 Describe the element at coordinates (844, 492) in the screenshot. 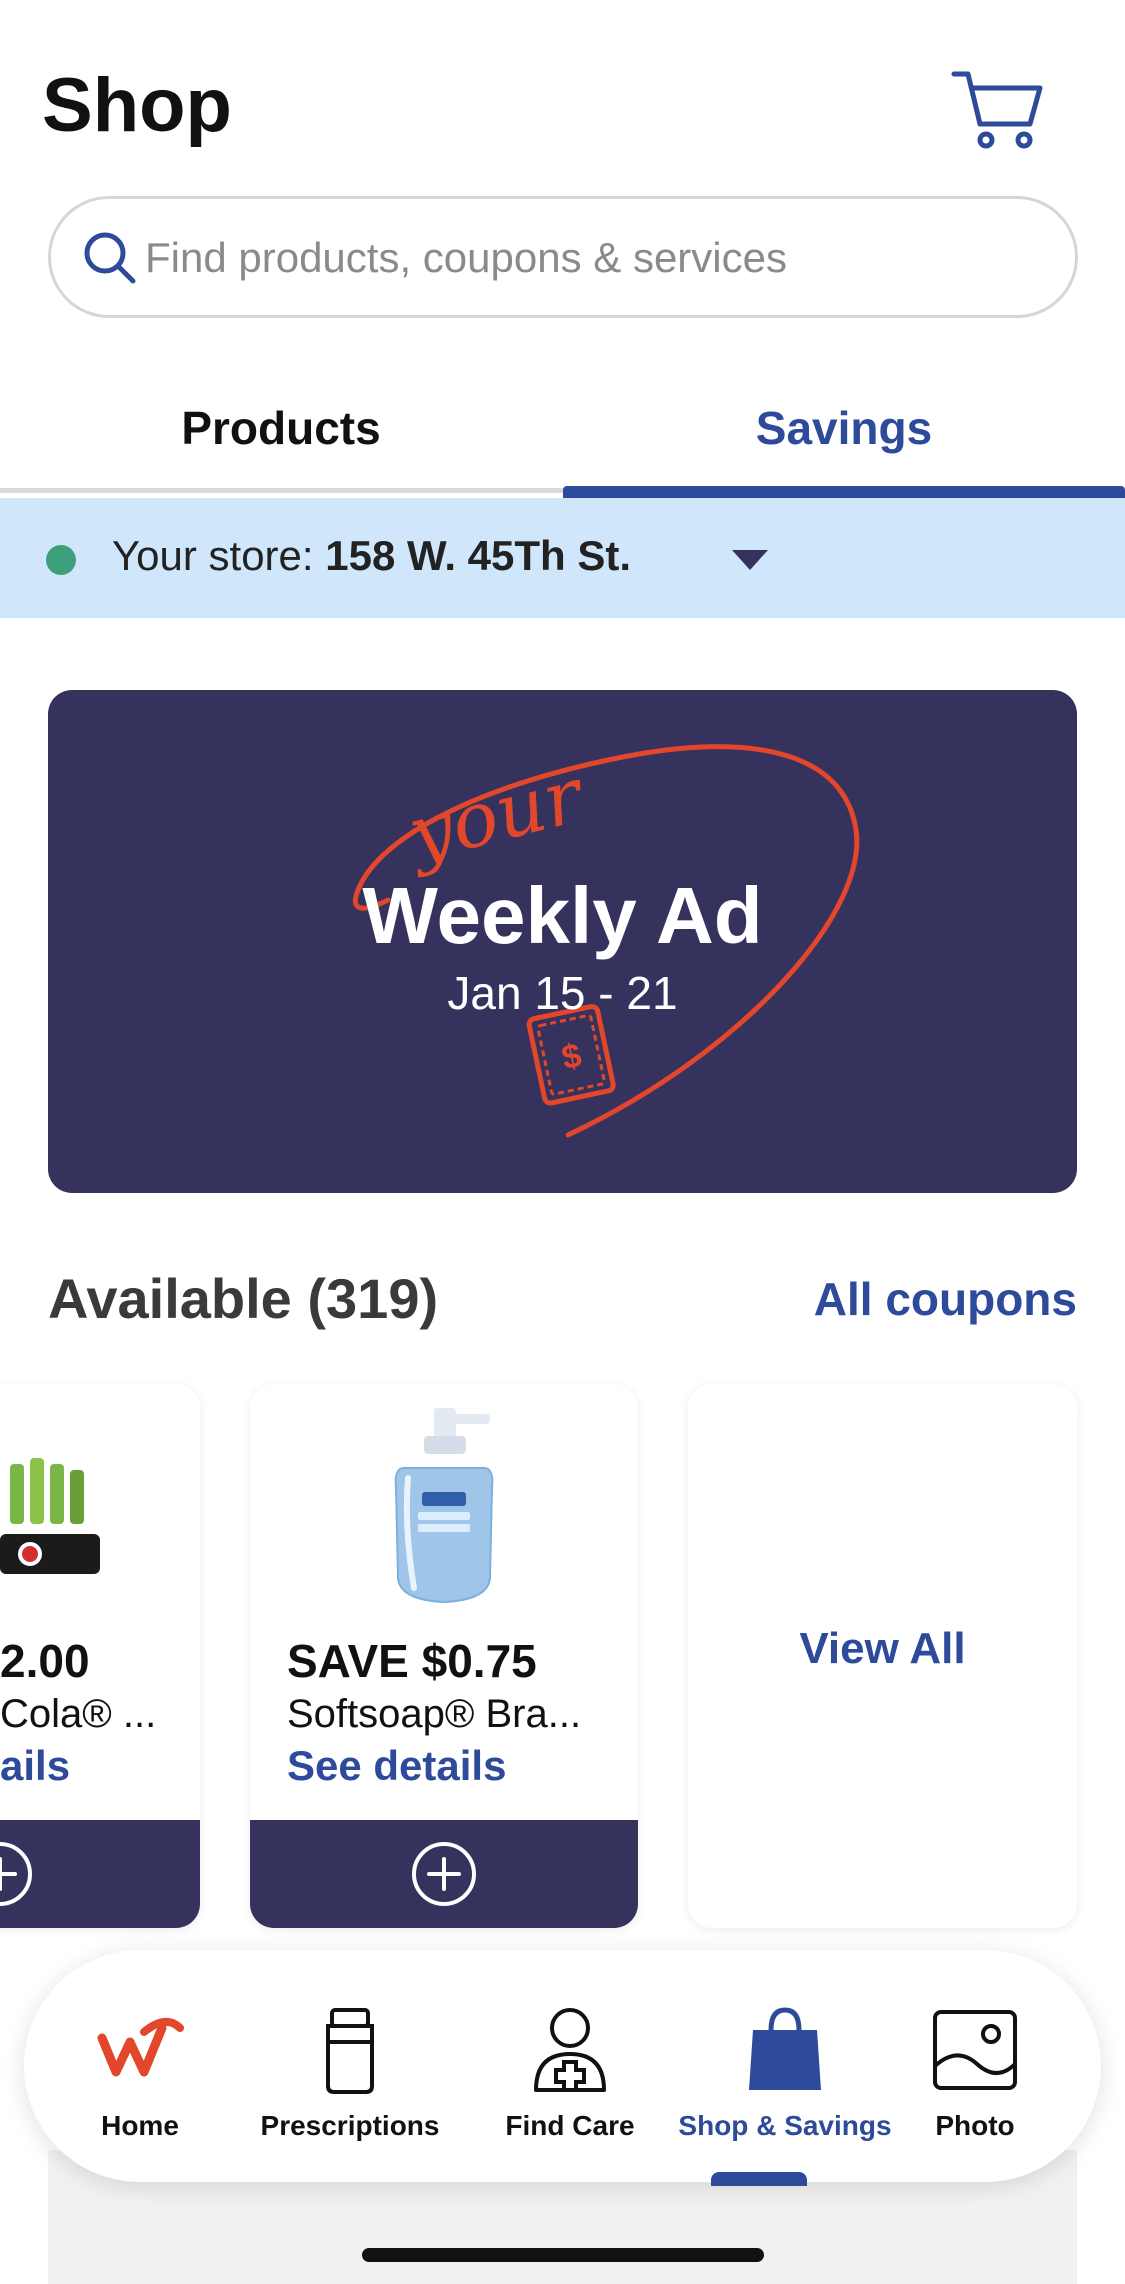

I see `tab-active-indicator` at that location.